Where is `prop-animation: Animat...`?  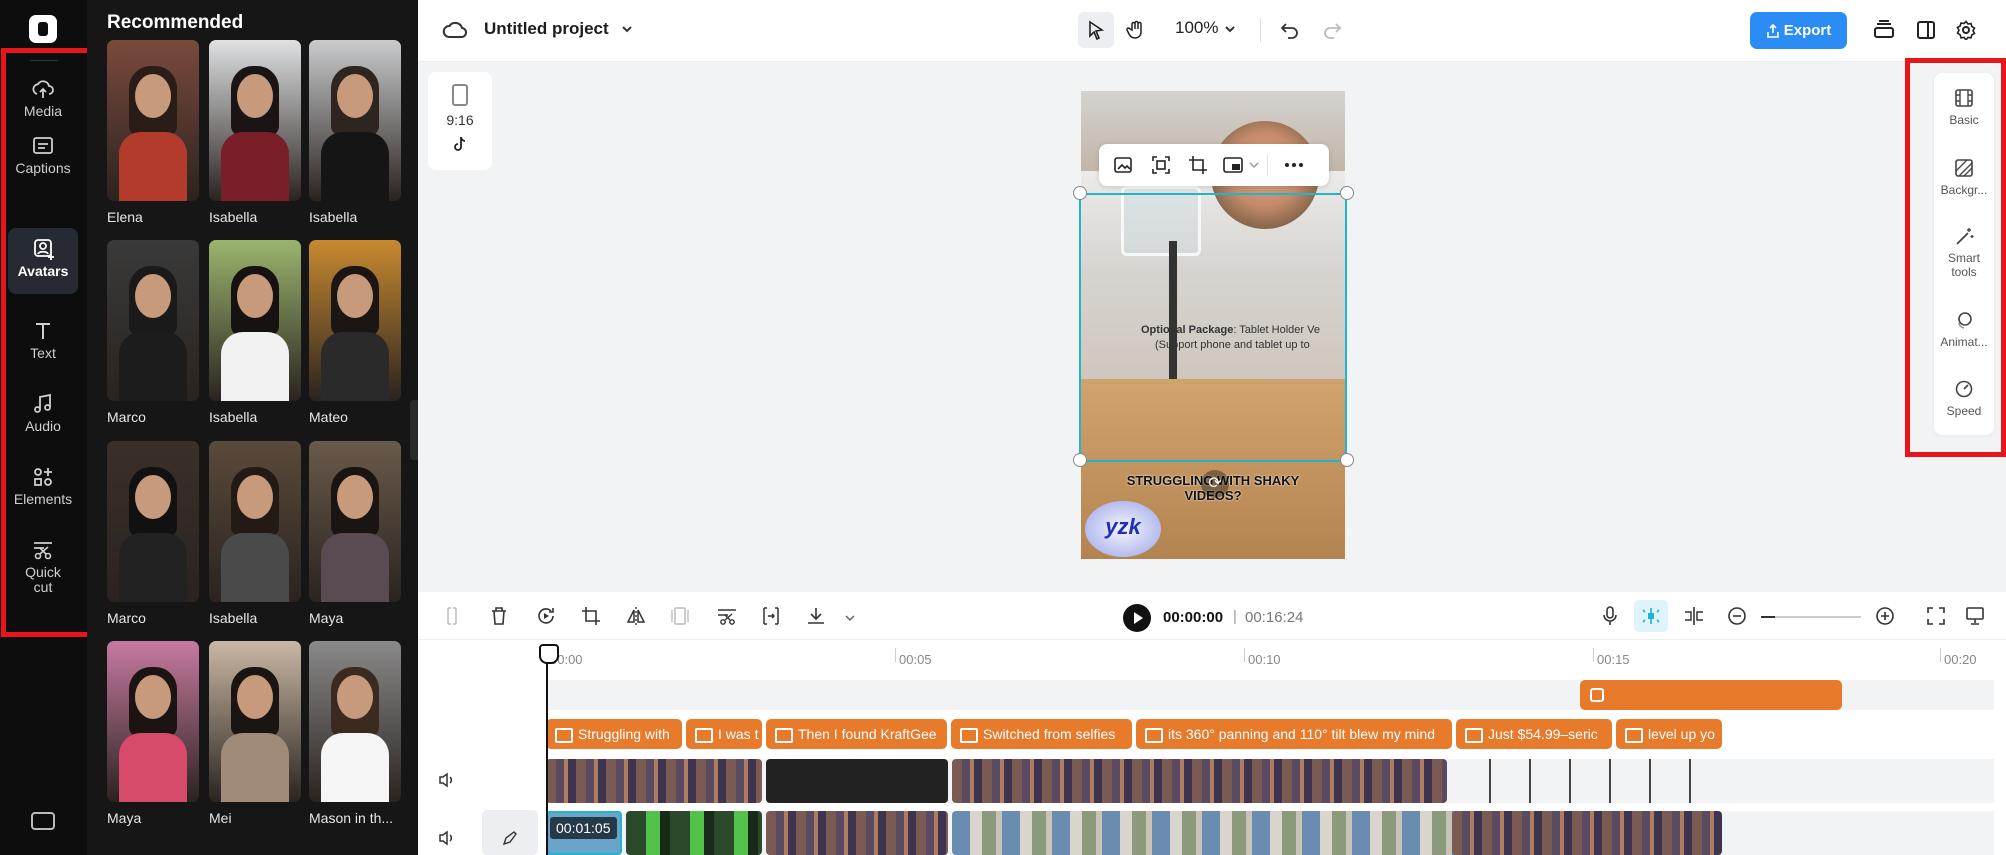 prop-animation: Animat... is located at coordinates (1964, 330).